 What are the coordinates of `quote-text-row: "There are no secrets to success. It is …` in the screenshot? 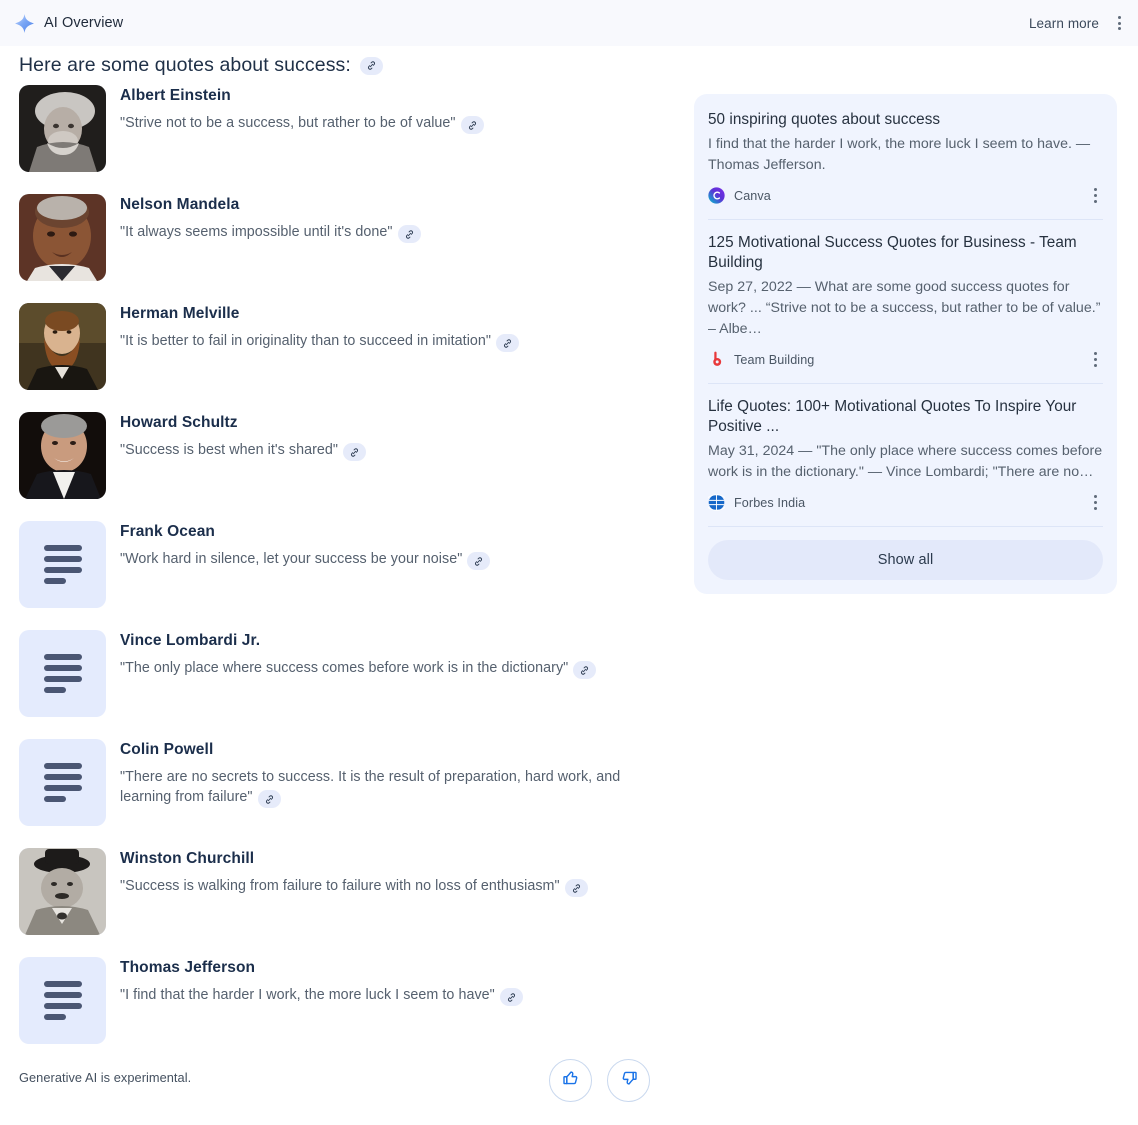 It's located at (372, 788).